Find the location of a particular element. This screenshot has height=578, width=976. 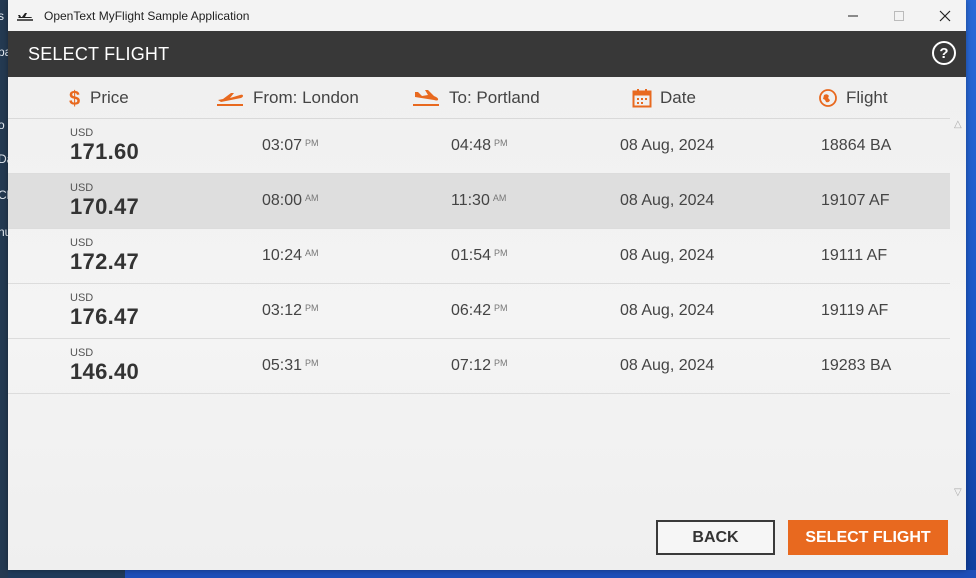

close-icon is located at coordinates (945, 15).